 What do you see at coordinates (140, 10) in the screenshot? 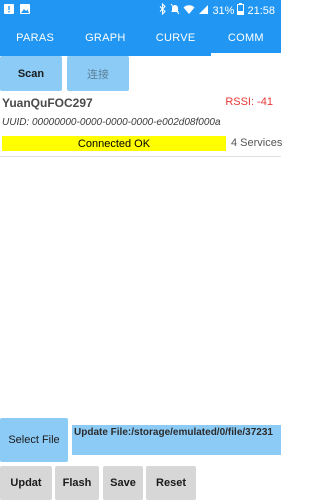
I see `status-bar: 31% 21:58` at bounding box center [140, 10].